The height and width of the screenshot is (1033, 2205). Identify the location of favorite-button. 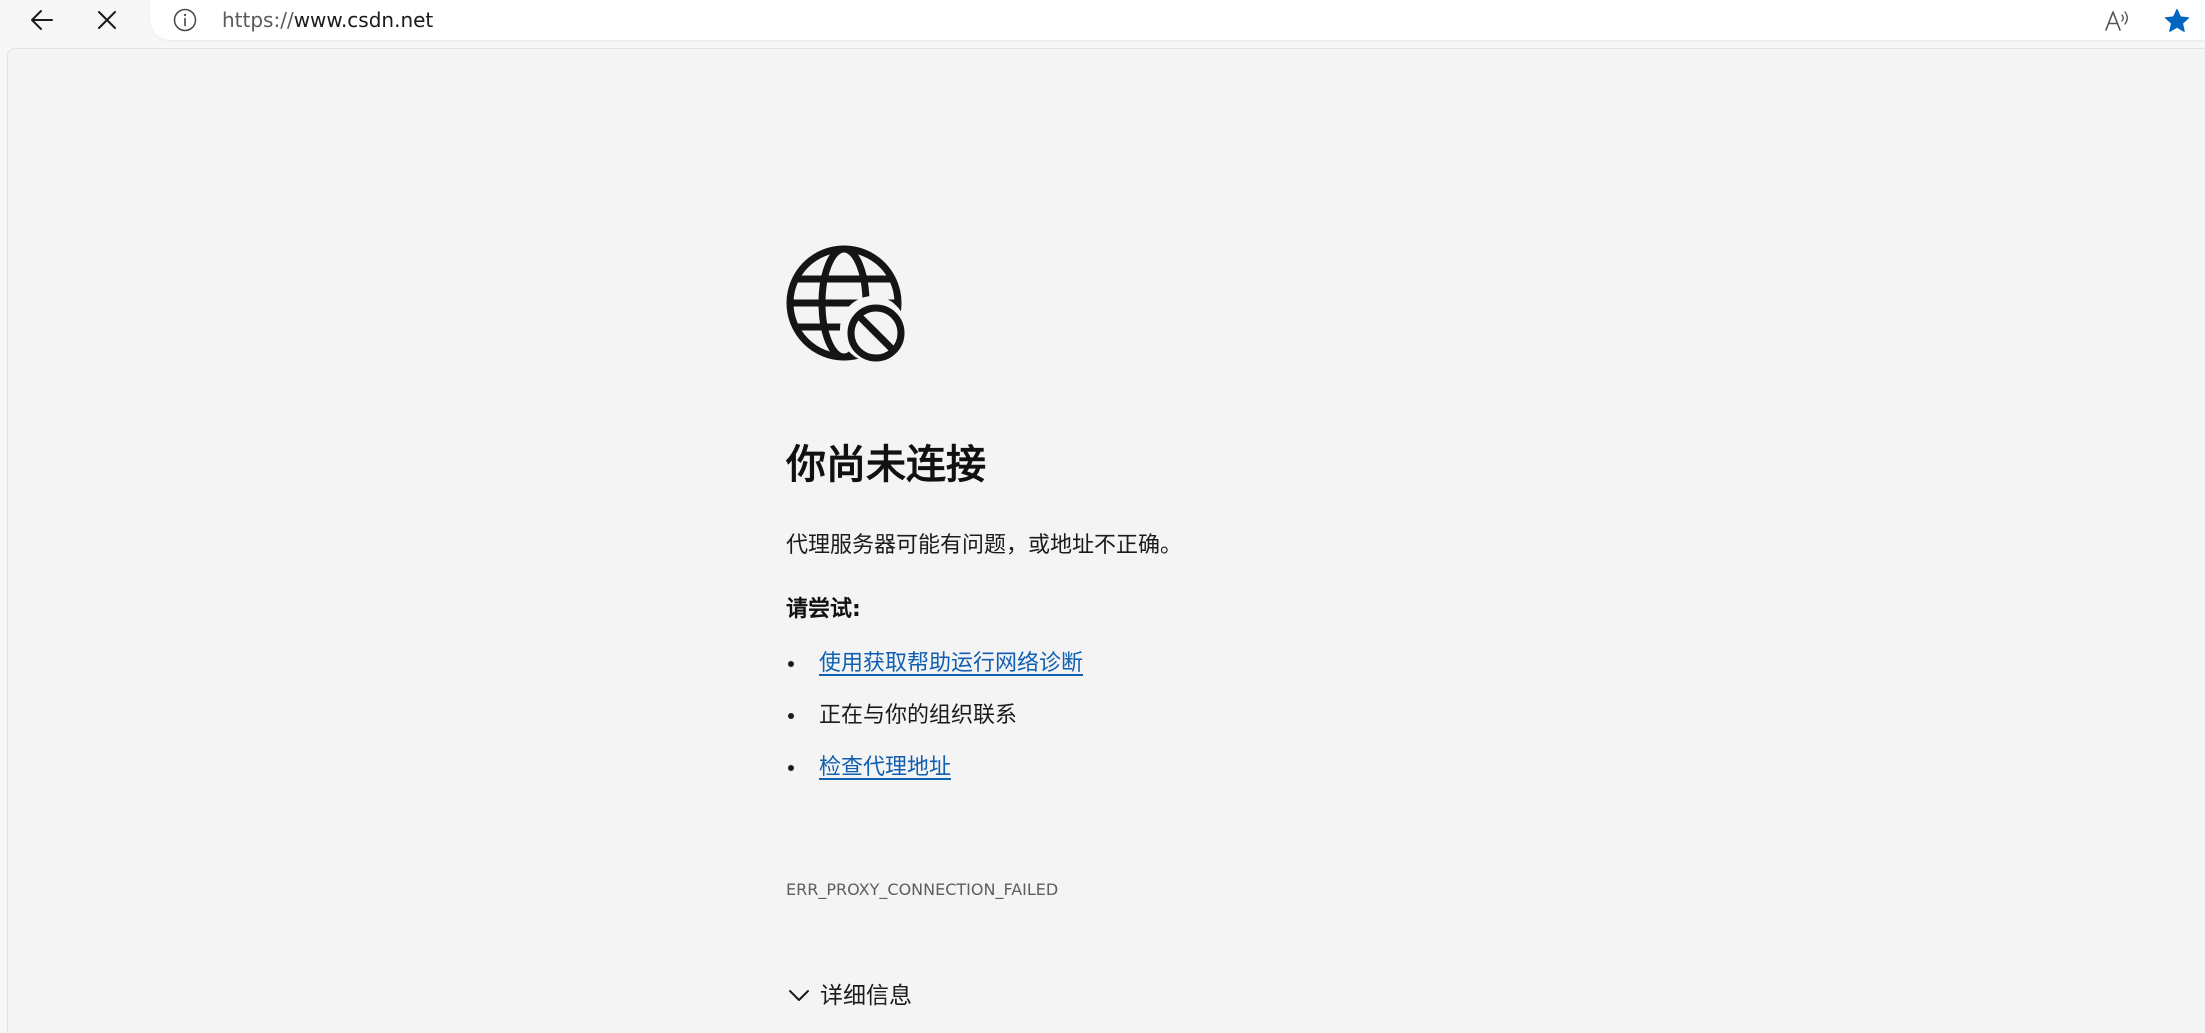
(2177, 21).